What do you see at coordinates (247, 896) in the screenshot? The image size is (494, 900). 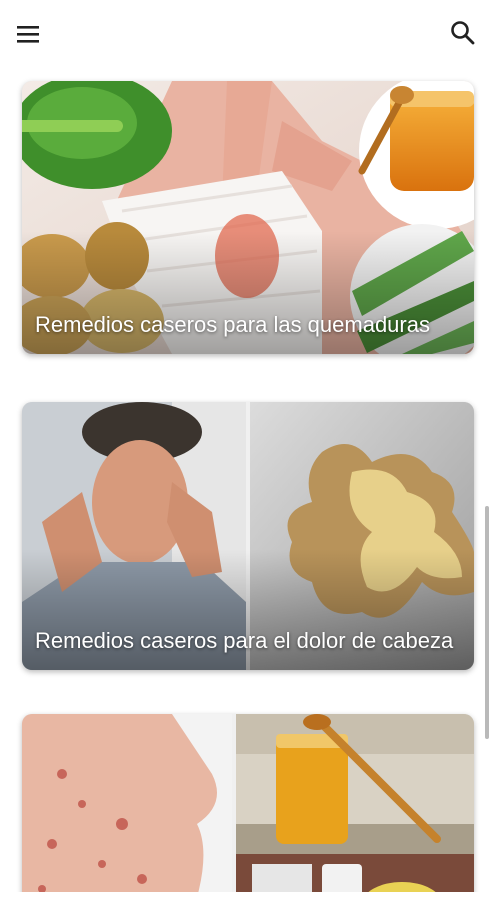 I see `bottom-edge` at bounding box center [247, 896].